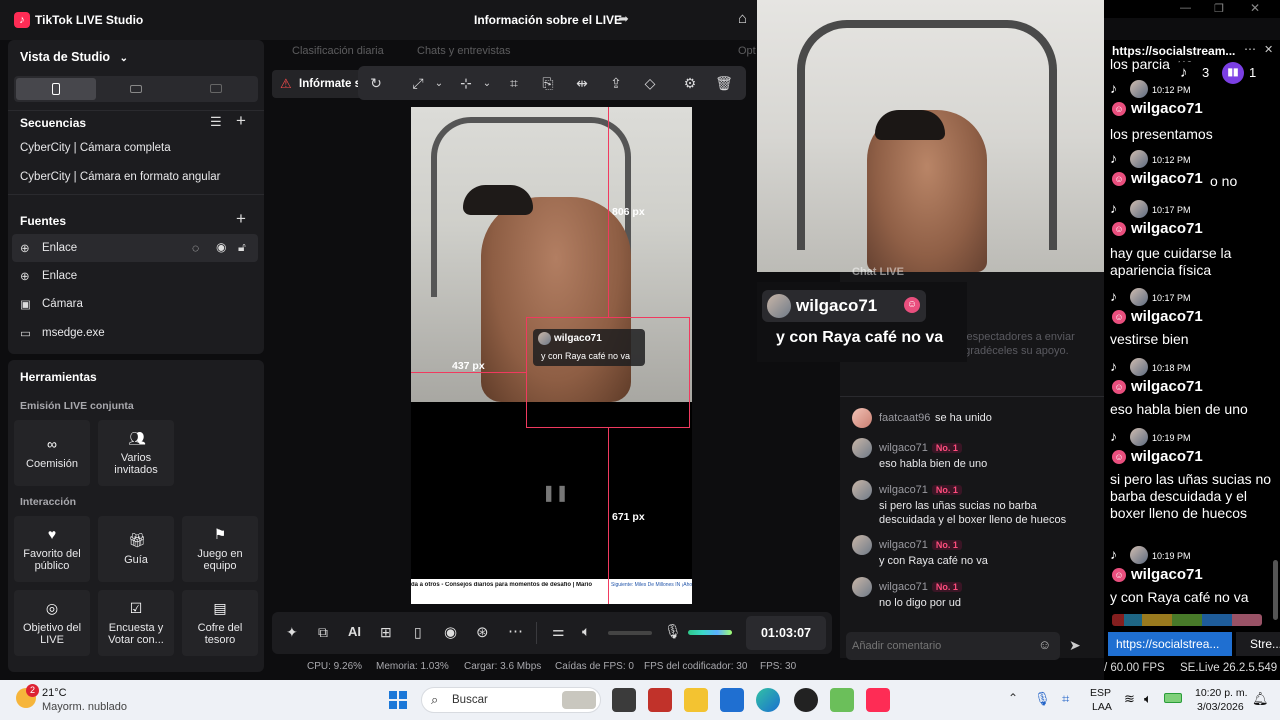 This screenshot has height=720, width=1280. I want to click on lang-bottom: LAA, so click(1102, 707).